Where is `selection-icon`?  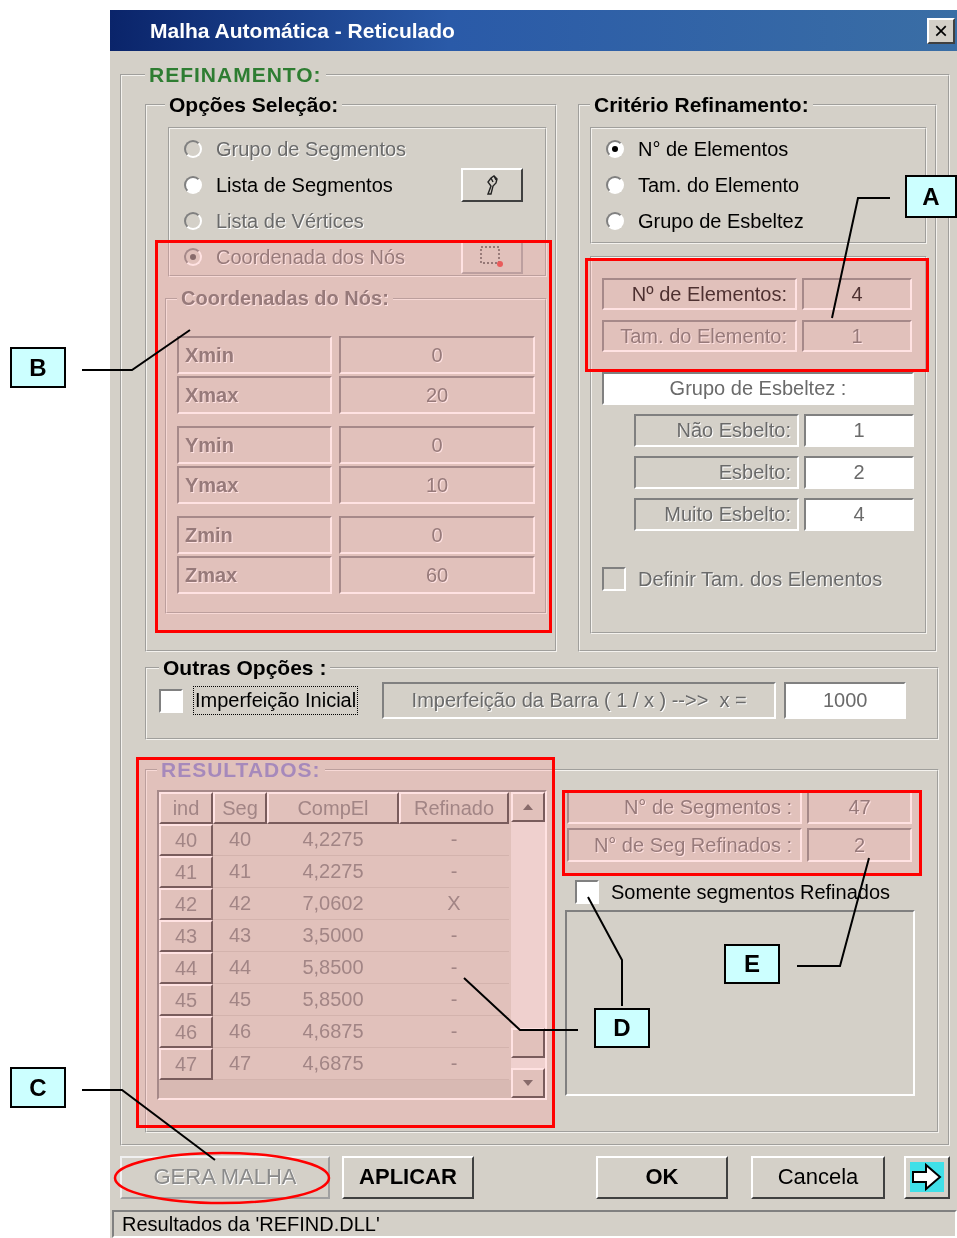
selection-icon is located at coordinates (492, 257).